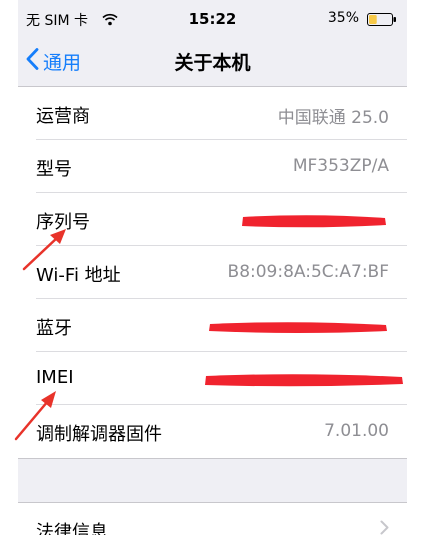  I want to click on row-label: 型号, so click(54, 169).